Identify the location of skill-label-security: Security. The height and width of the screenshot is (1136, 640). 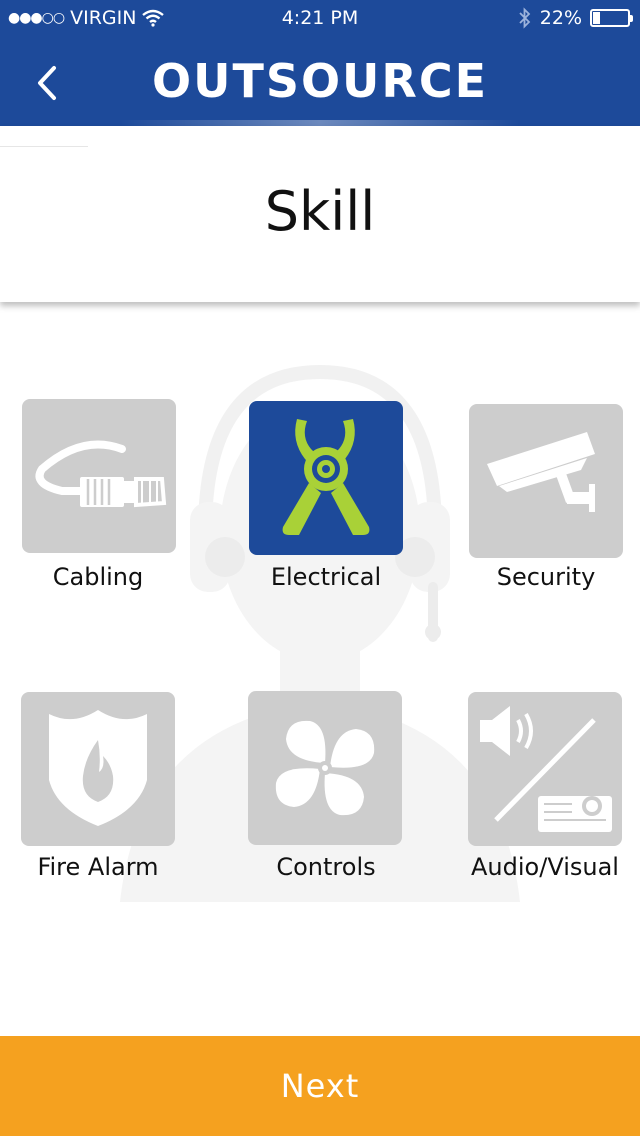
(546, 577).